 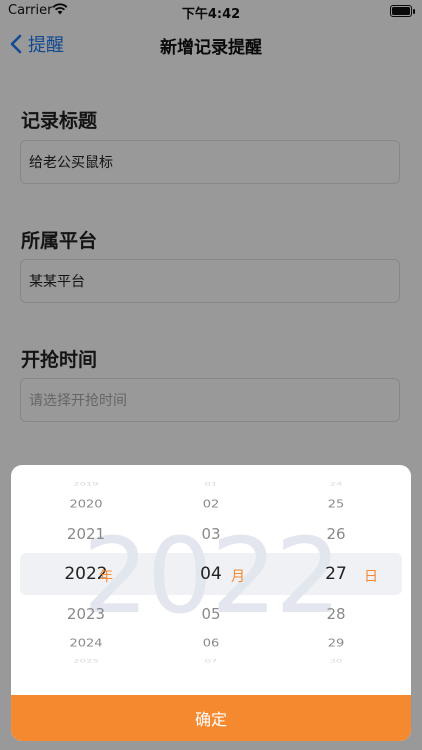 I want to click on year-option: 2025, so click(x=86, y=661).